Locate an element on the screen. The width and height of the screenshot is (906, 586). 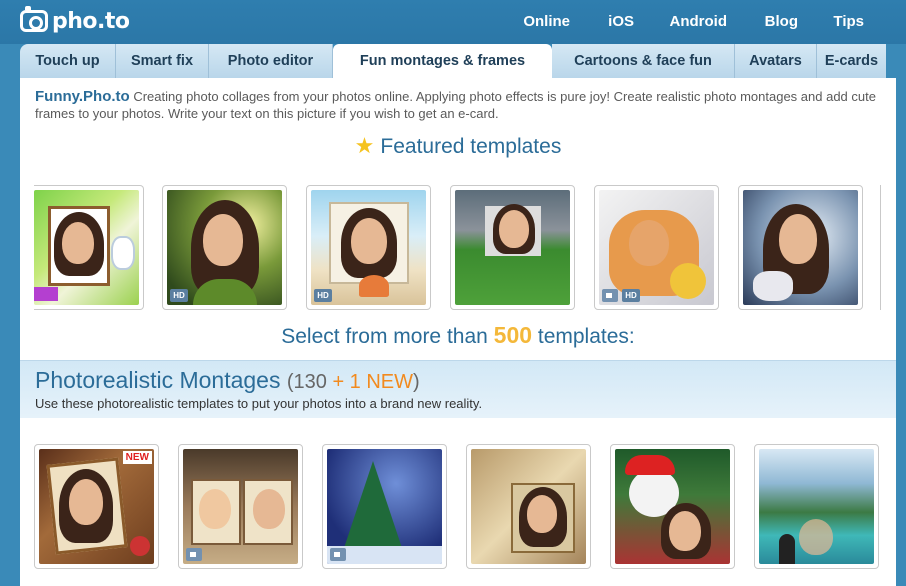
nav-android: Android is located at coordinates (699, 22).